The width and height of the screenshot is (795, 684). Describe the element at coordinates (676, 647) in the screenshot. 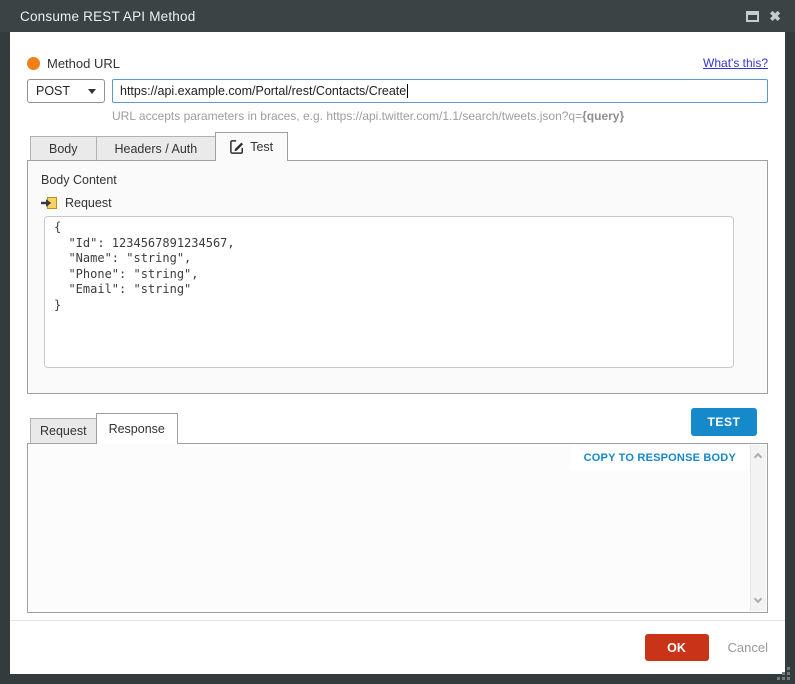

I see `ok-button: OK` at that location.